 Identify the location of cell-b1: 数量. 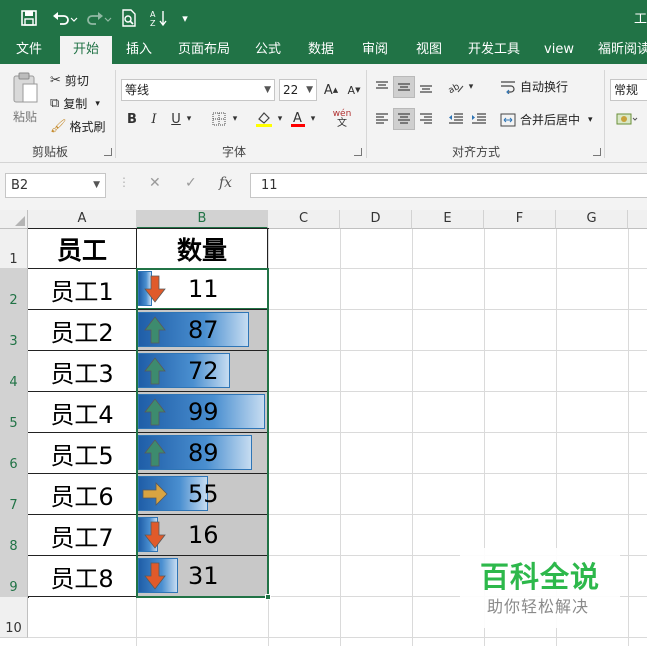
(202, 249).